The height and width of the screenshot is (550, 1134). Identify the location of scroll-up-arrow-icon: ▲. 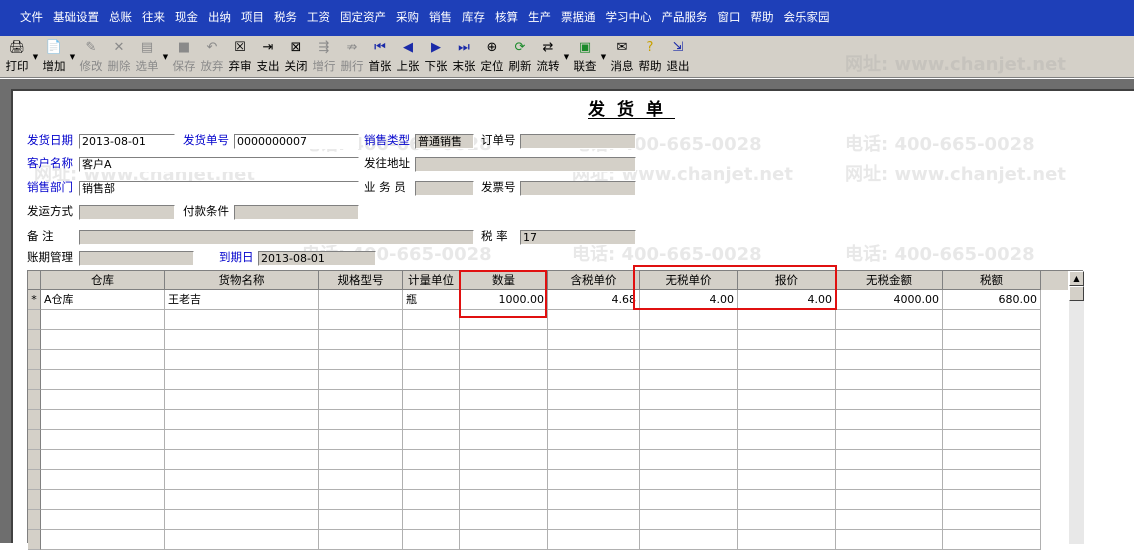
(1076, 278).